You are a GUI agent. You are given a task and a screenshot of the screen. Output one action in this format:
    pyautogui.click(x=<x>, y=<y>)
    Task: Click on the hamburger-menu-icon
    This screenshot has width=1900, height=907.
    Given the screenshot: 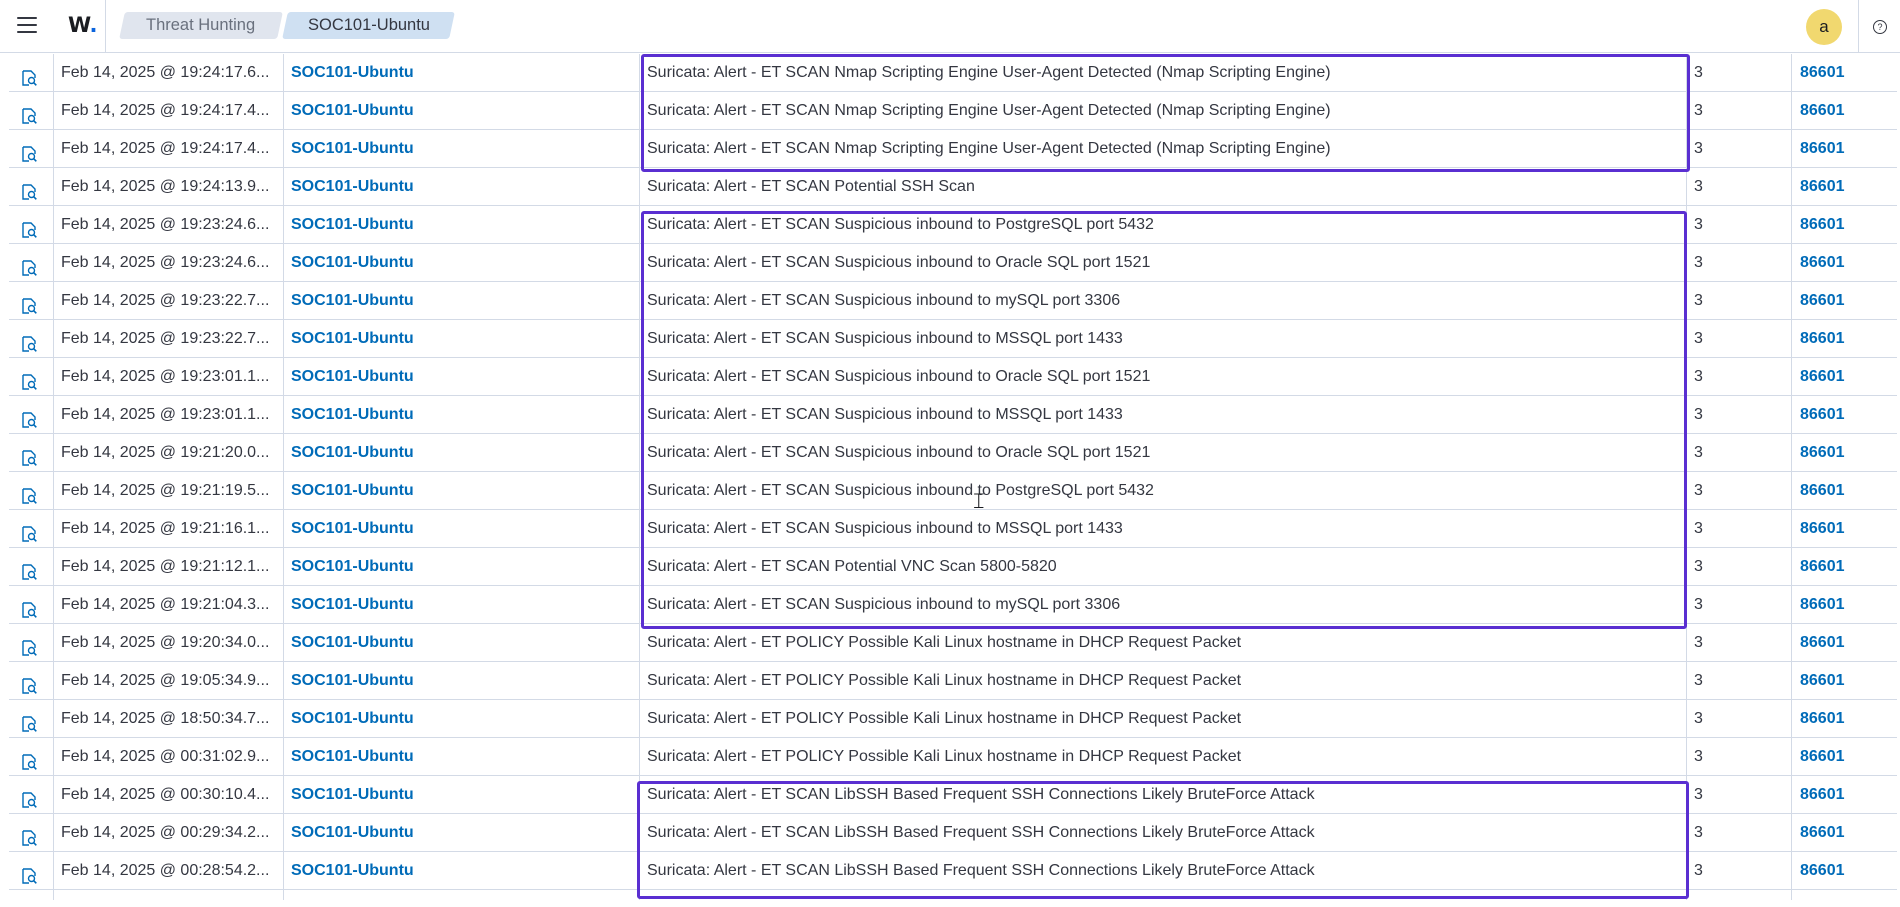 What is the action you would take?
    pyautogui.click(x=27, y=26)
    